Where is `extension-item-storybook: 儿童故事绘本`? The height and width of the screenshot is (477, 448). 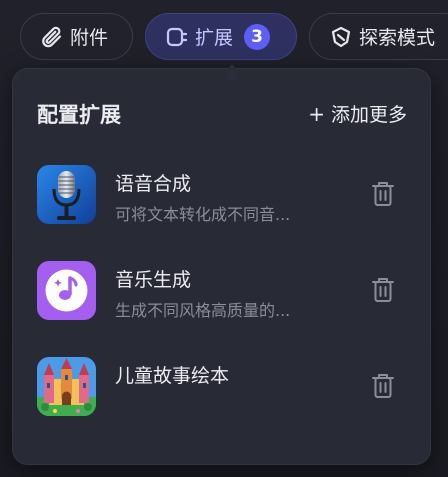
extension-item-storybook: 儿童故事绘本 is located at coordinates (223, 388).